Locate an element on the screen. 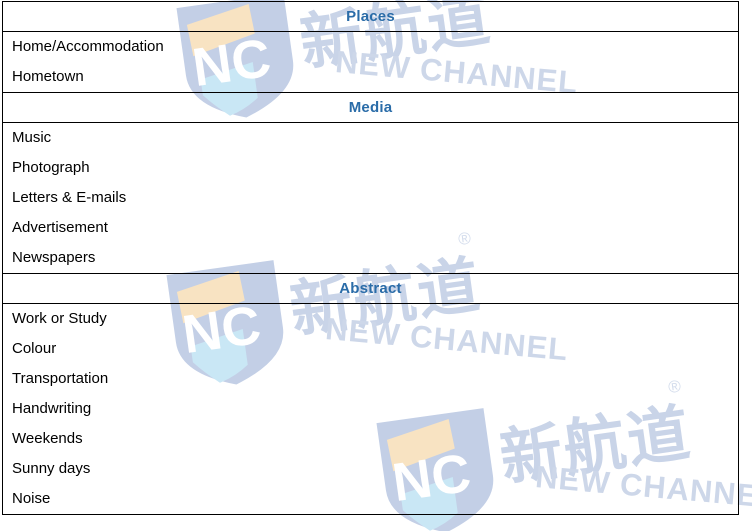  item-list: Home/Accommodation Hometown is located at coordinates (370, 62).